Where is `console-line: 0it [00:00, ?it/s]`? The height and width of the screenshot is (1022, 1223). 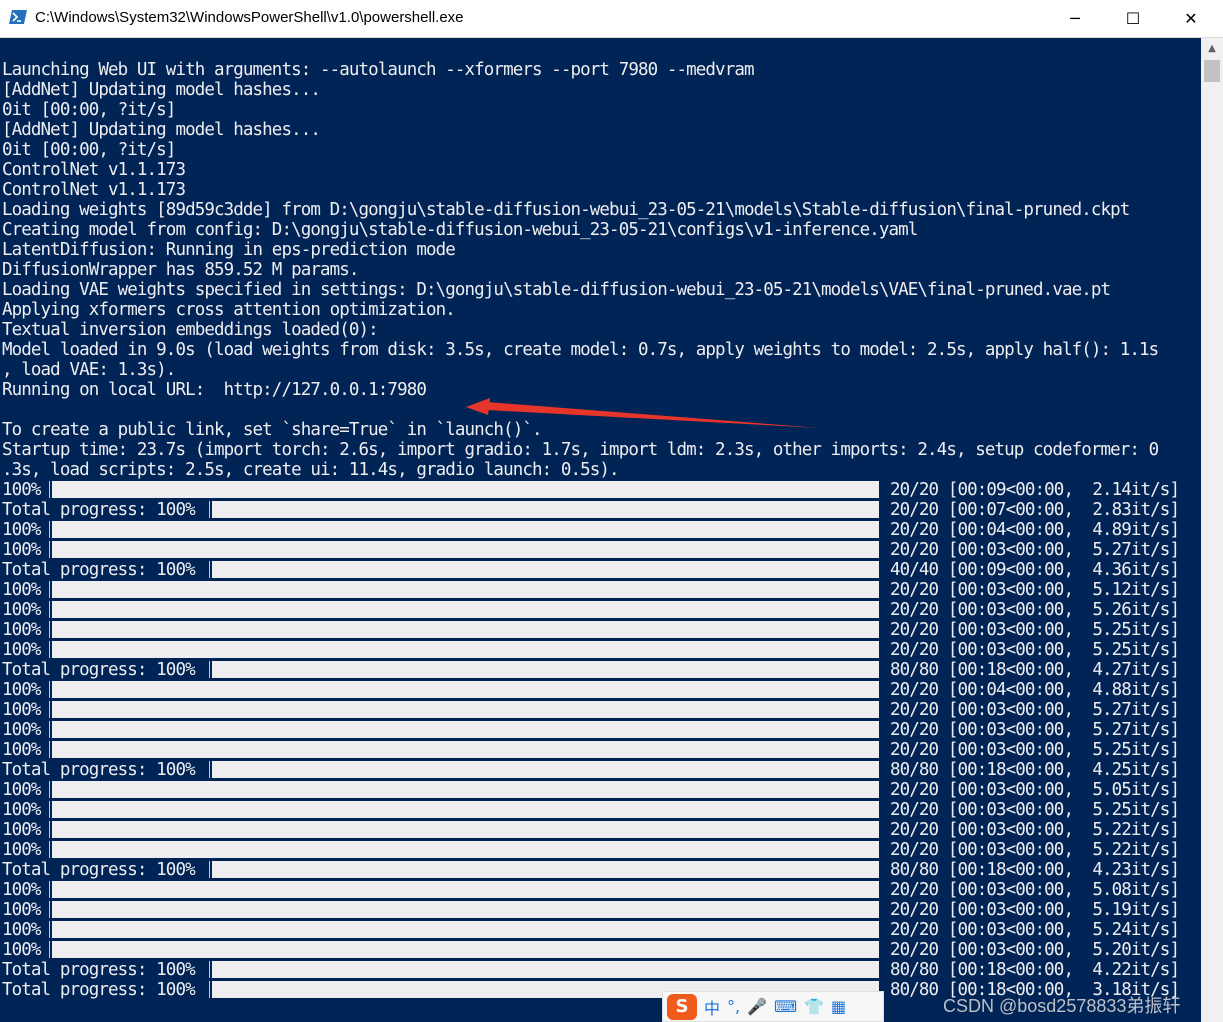 console-line: 0it [00:00, ?it/s] is located at coordinates (89, 150).